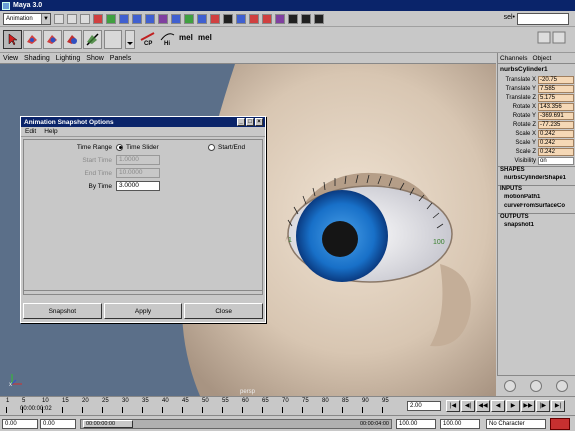 This screenshot has width=575, height=431. What do you see at coordinates (95, 58) in the screenshot?
I see `panel-menu-show: Show` at bounding box center [95, 58].